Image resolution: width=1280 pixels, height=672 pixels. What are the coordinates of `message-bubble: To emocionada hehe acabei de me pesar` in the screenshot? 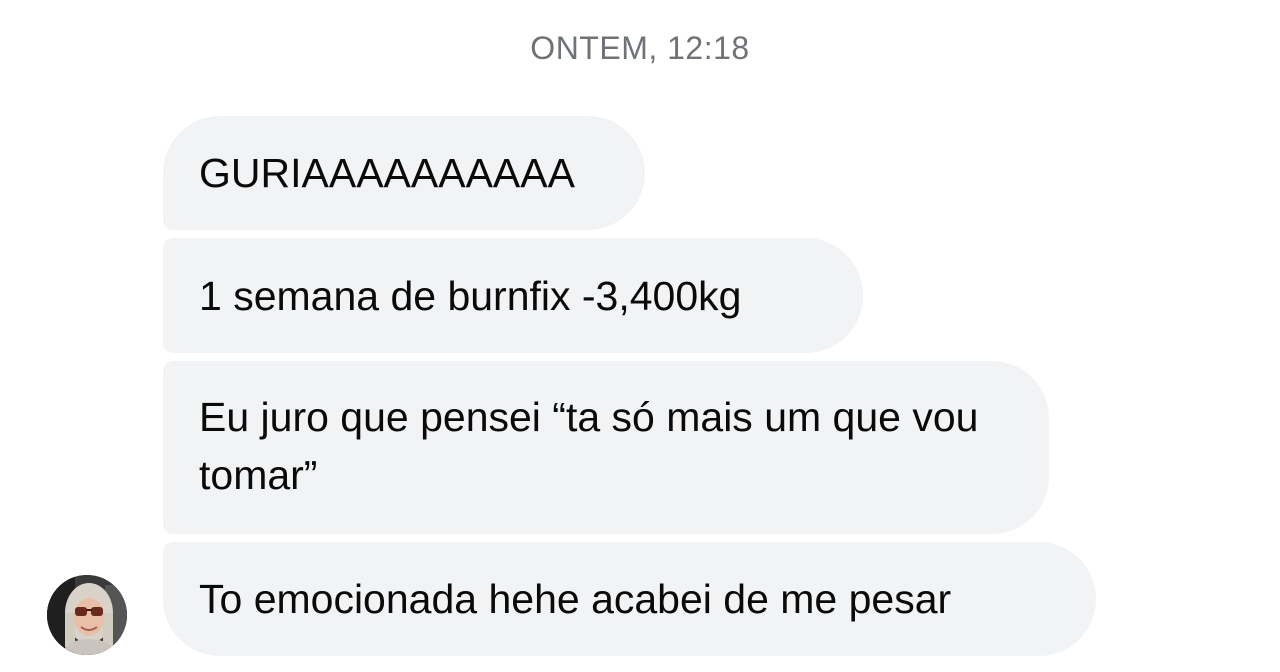 It's located at (629, 599).